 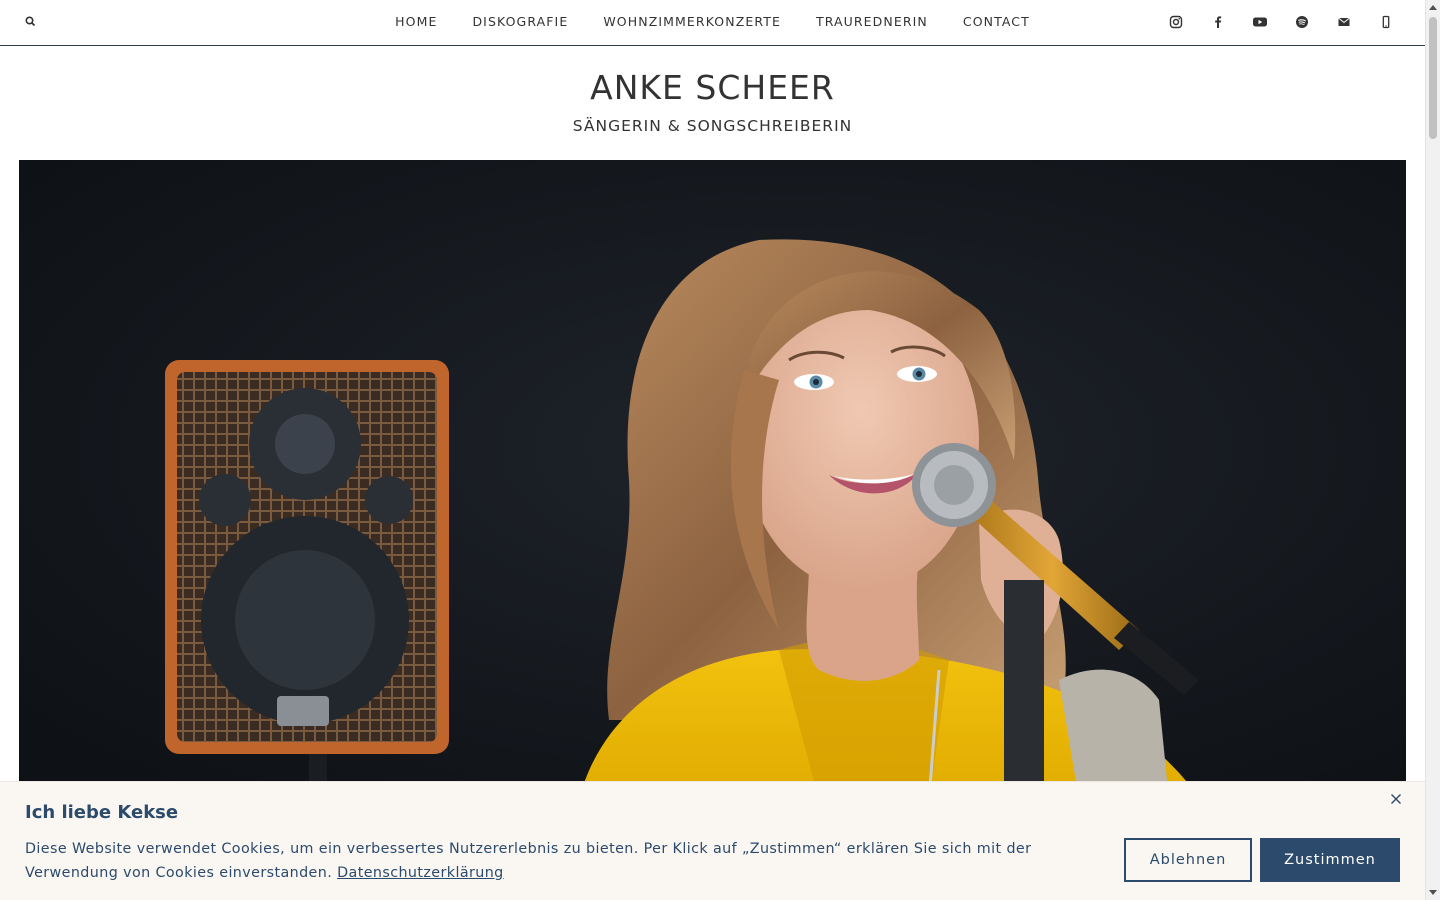 I want to click on cookie-title: Ich liebe Kekse, so click(x=102, y=812).